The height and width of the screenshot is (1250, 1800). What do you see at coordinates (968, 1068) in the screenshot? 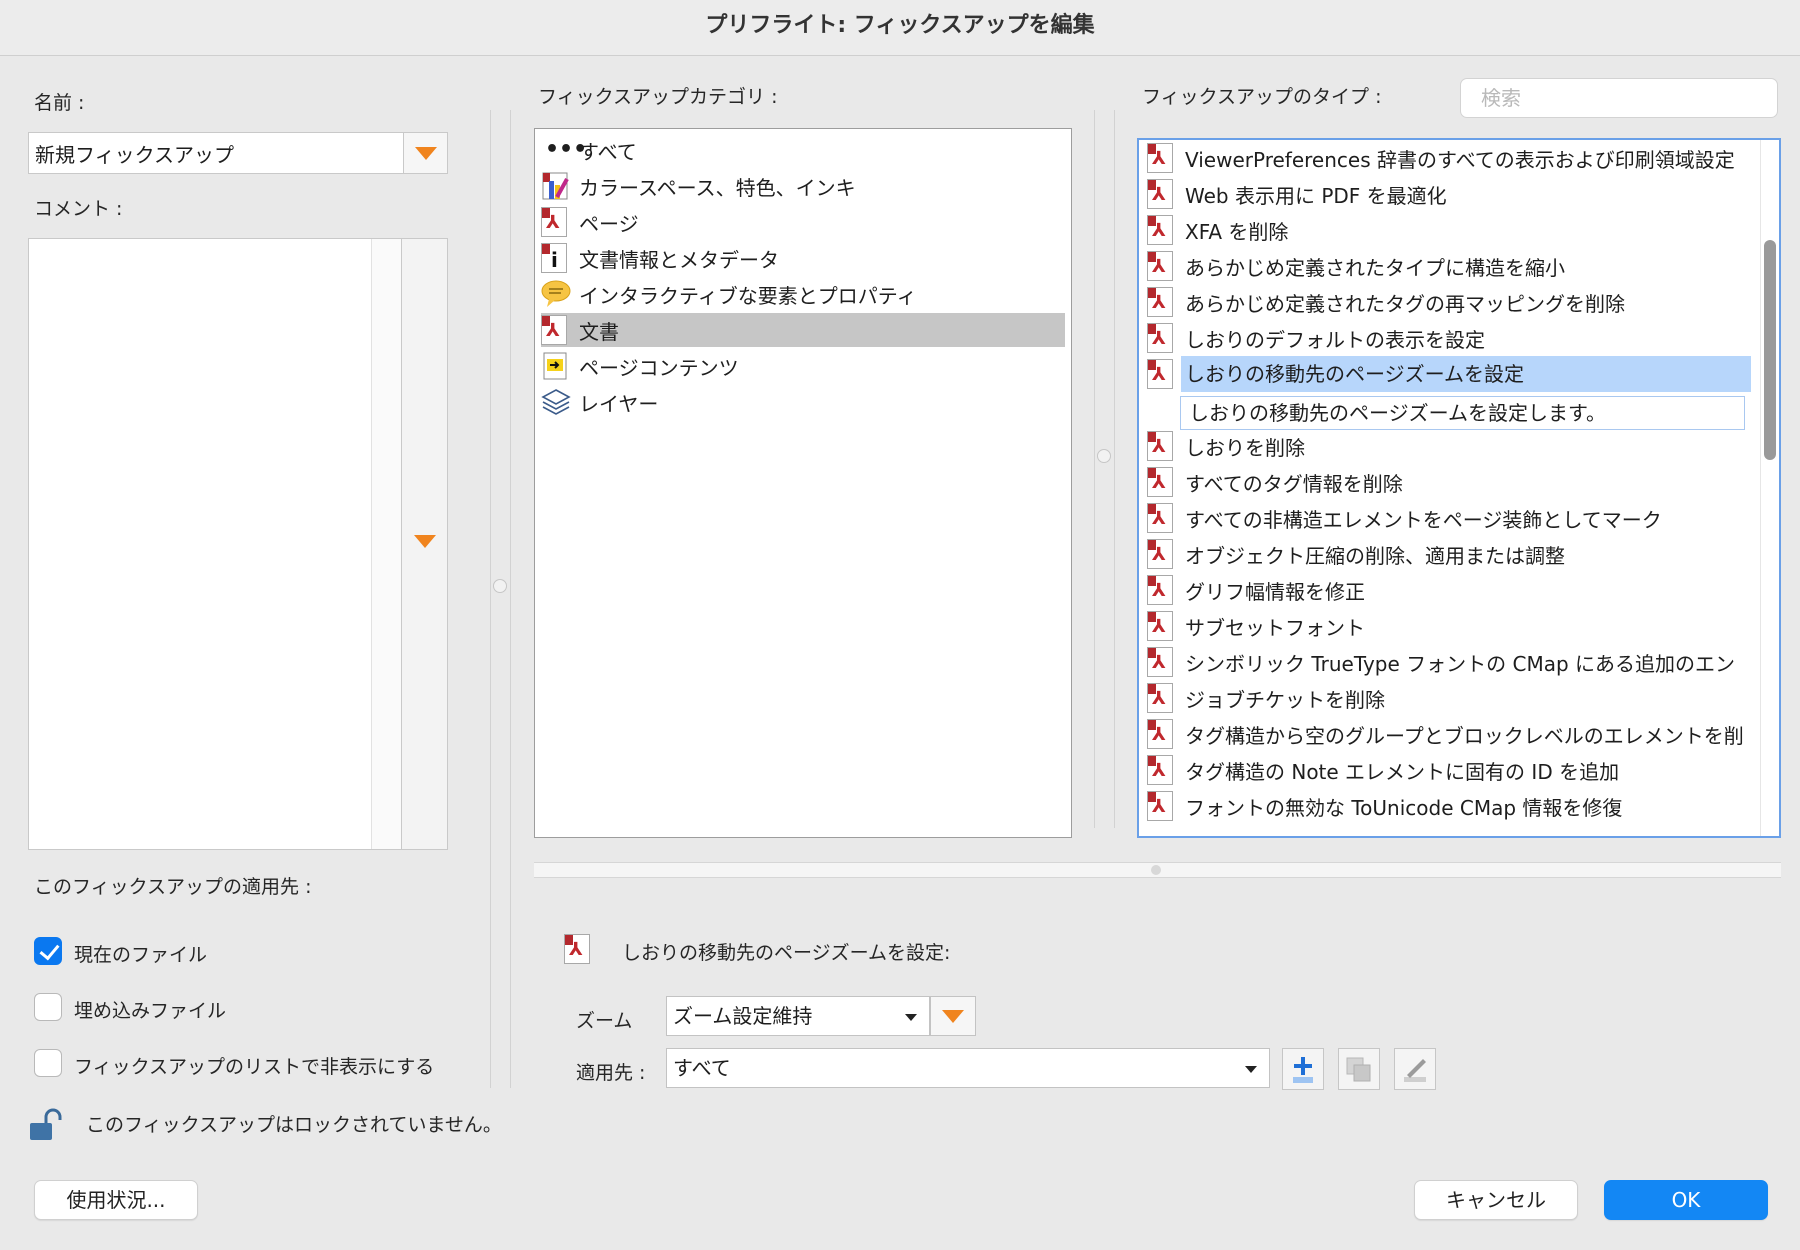
I see `apply-to-select: すべて` at bounding box center [968, 1068].